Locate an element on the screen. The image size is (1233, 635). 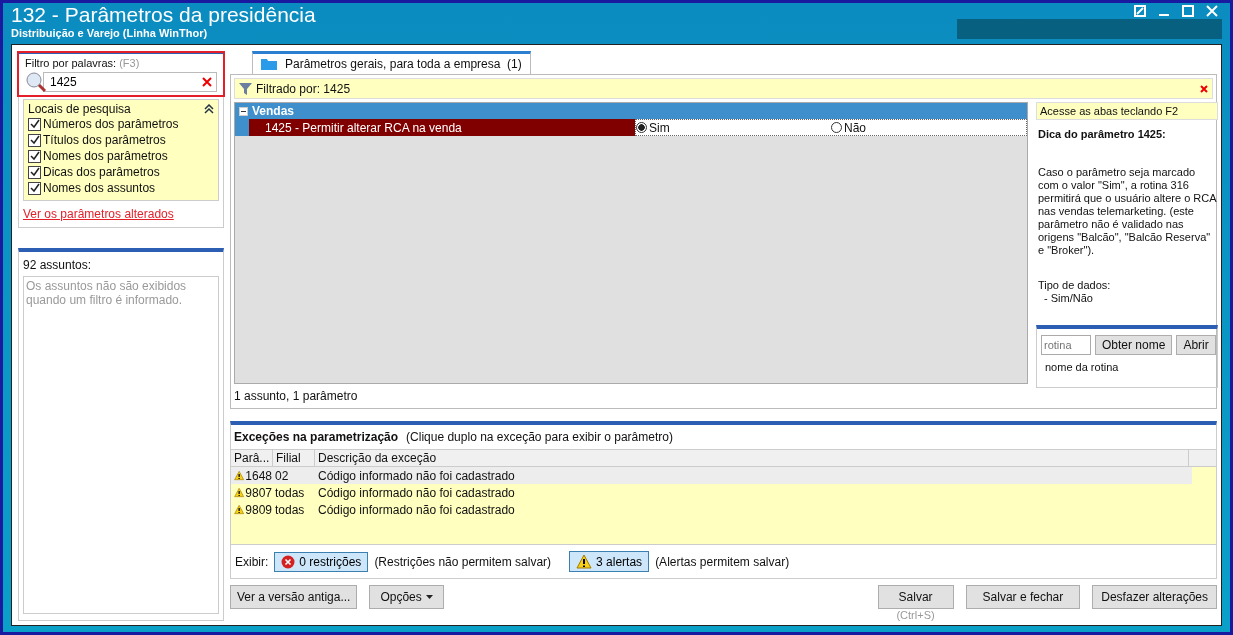
funnel-icon is located at coordinates (245, 88).